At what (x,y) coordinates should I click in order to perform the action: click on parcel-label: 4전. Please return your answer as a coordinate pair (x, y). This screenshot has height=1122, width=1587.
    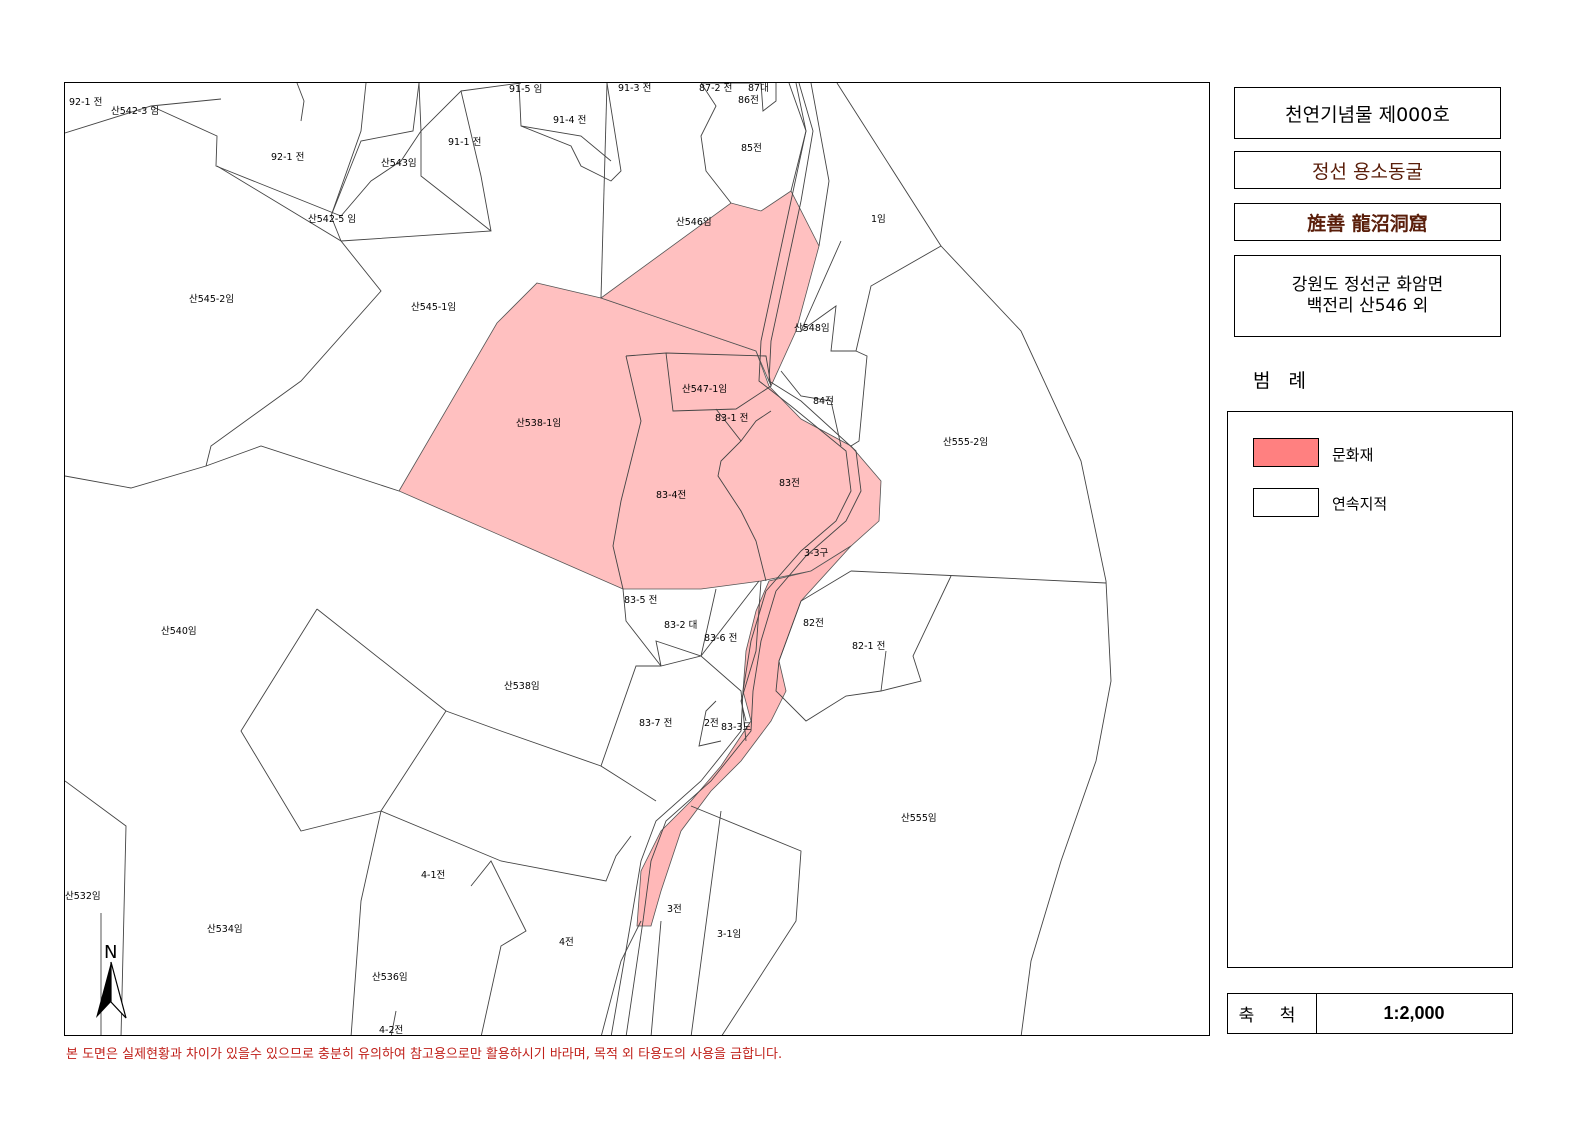
    Looking at the image, I should click on (566, 942).